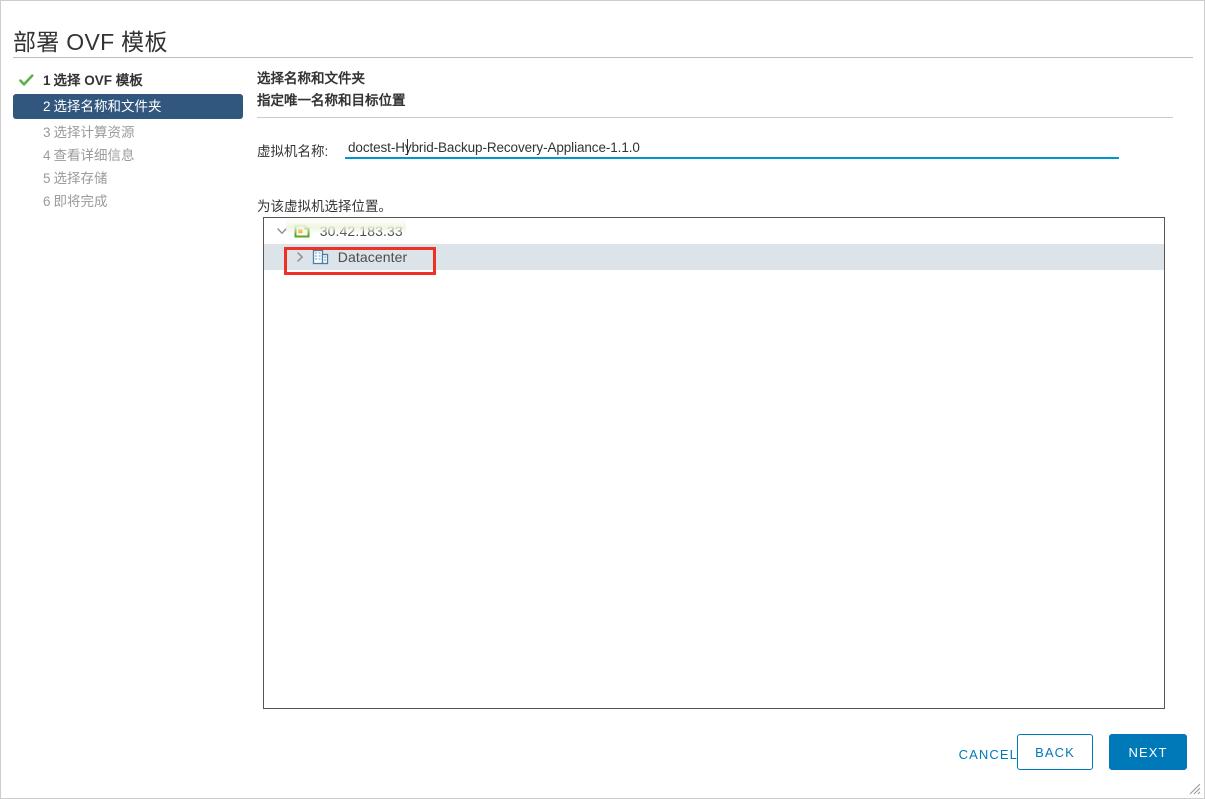 Image resolution: width=1205 pixels, height=799 pixels. I want to click on sidebar-step-4: 4 查看详细信息, so click(129, 155).